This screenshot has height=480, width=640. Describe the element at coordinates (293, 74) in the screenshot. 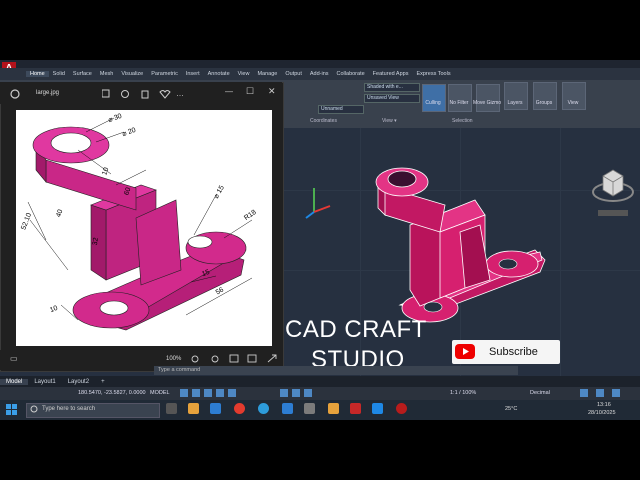

I see `tab-output: Output` at that location.